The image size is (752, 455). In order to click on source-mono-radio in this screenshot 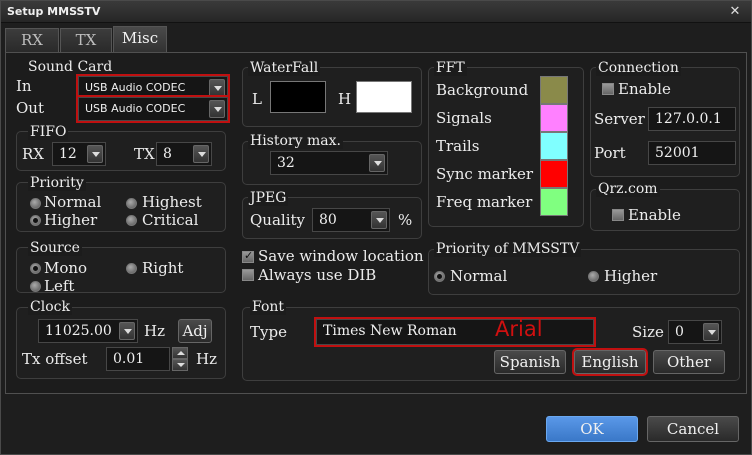, I will do `click(35, 268)`.